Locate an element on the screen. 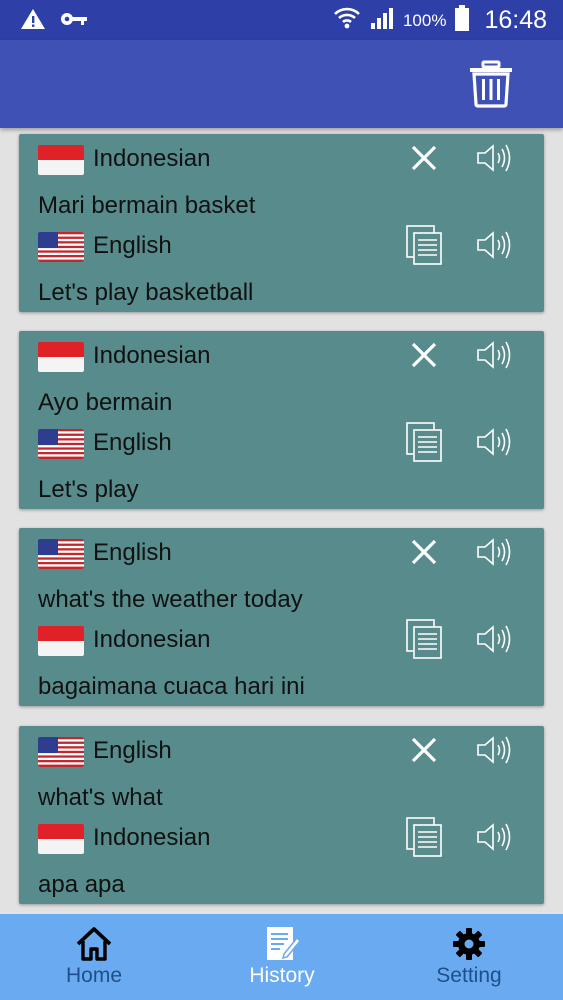 The width and height of the screenshot is (563, 1000). gear-icon is located at coordinates (469, 944).